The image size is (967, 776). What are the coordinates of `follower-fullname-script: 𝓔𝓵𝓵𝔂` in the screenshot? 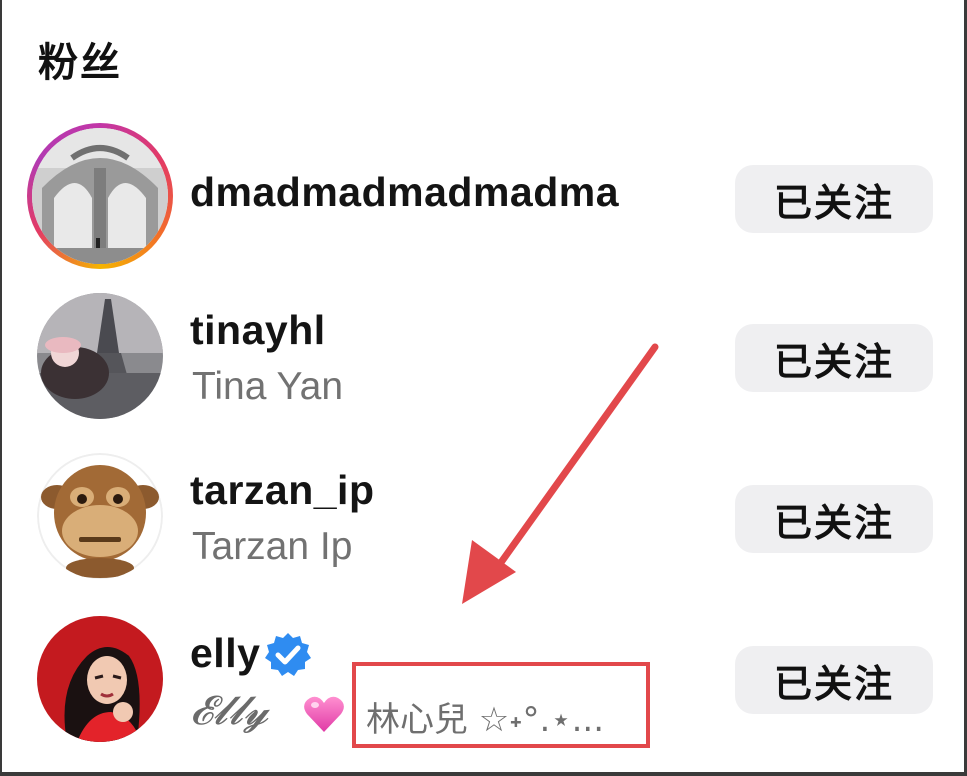 It's located at (229, 711).